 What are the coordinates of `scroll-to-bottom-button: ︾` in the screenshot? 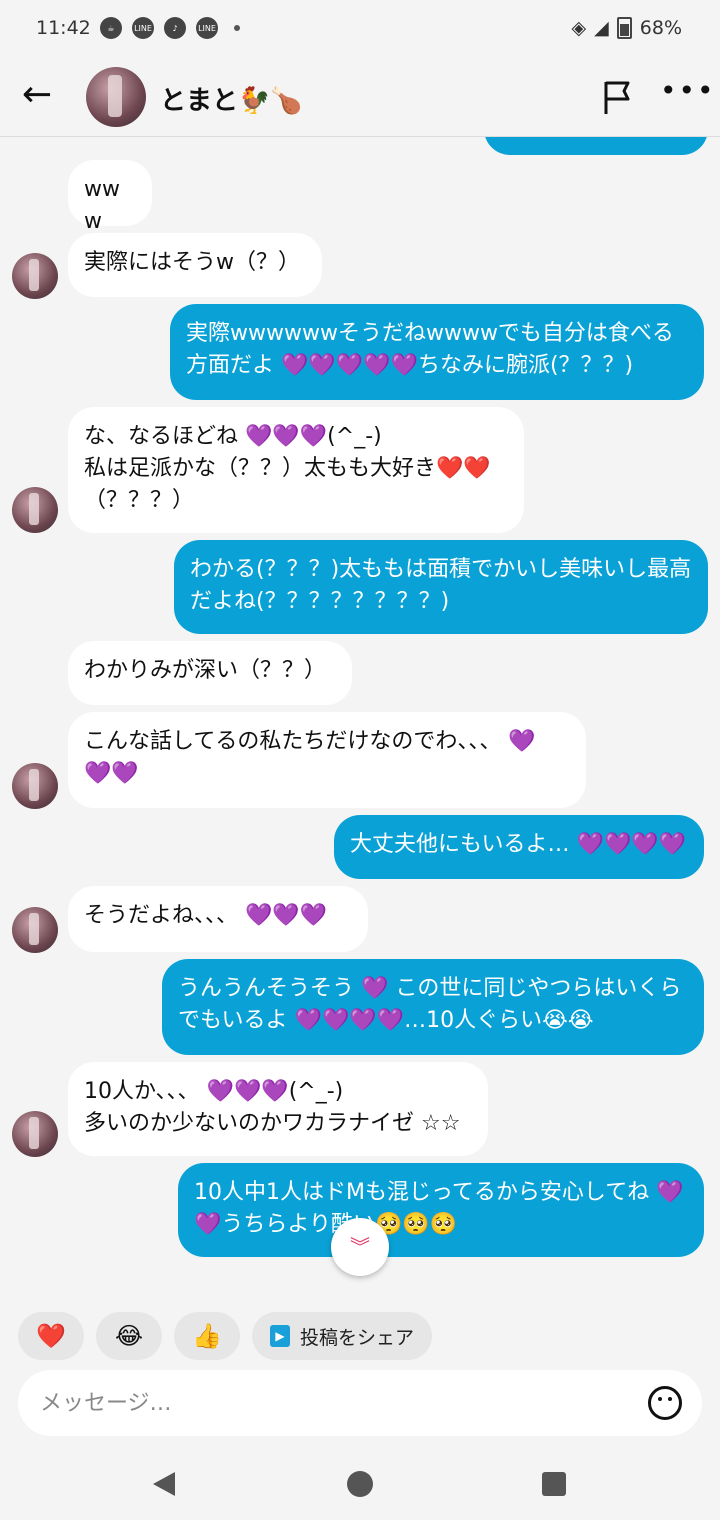 It's located at (360, 1247).